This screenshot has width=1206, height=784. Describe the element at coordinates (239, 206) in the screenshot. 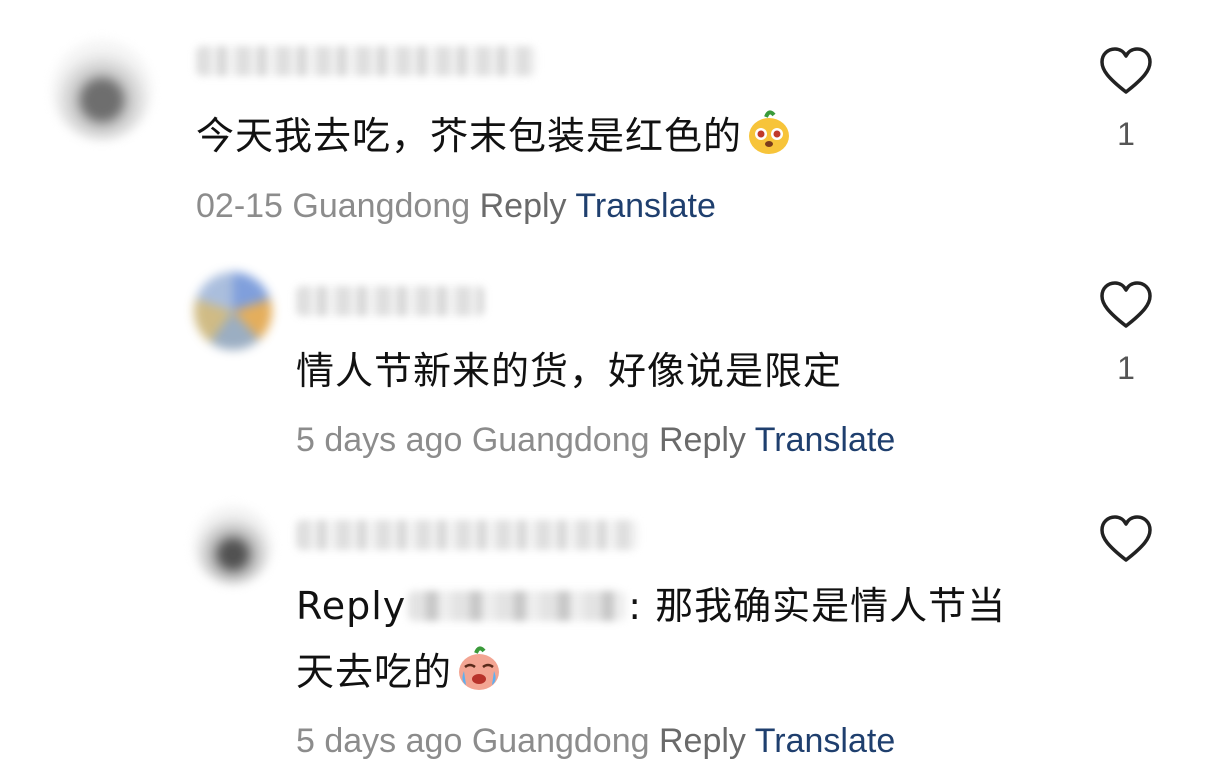

I see `comment-date: 02-15` at that location.